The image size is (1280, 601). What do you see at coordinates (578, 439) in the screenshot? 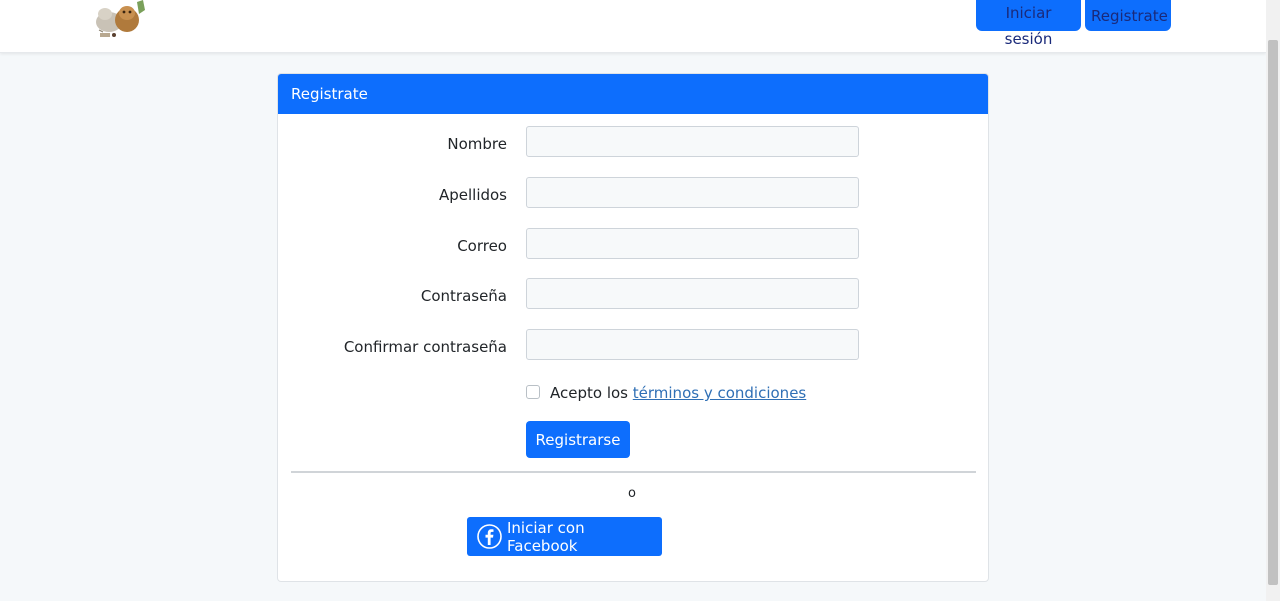
I see `register-submit-button: Registrarse` at bounding box center [578, 439].